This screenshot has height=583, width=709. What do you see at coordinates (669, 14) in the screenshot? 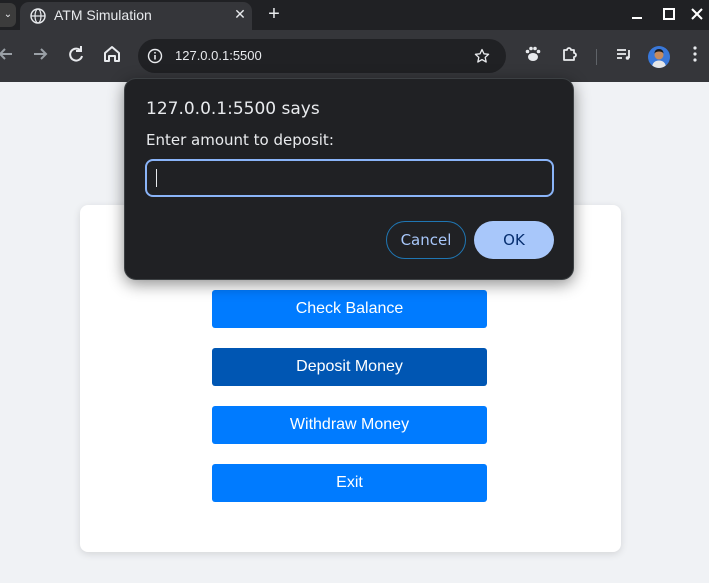
I see `maximize-icon` at bounding box center [669, 14].